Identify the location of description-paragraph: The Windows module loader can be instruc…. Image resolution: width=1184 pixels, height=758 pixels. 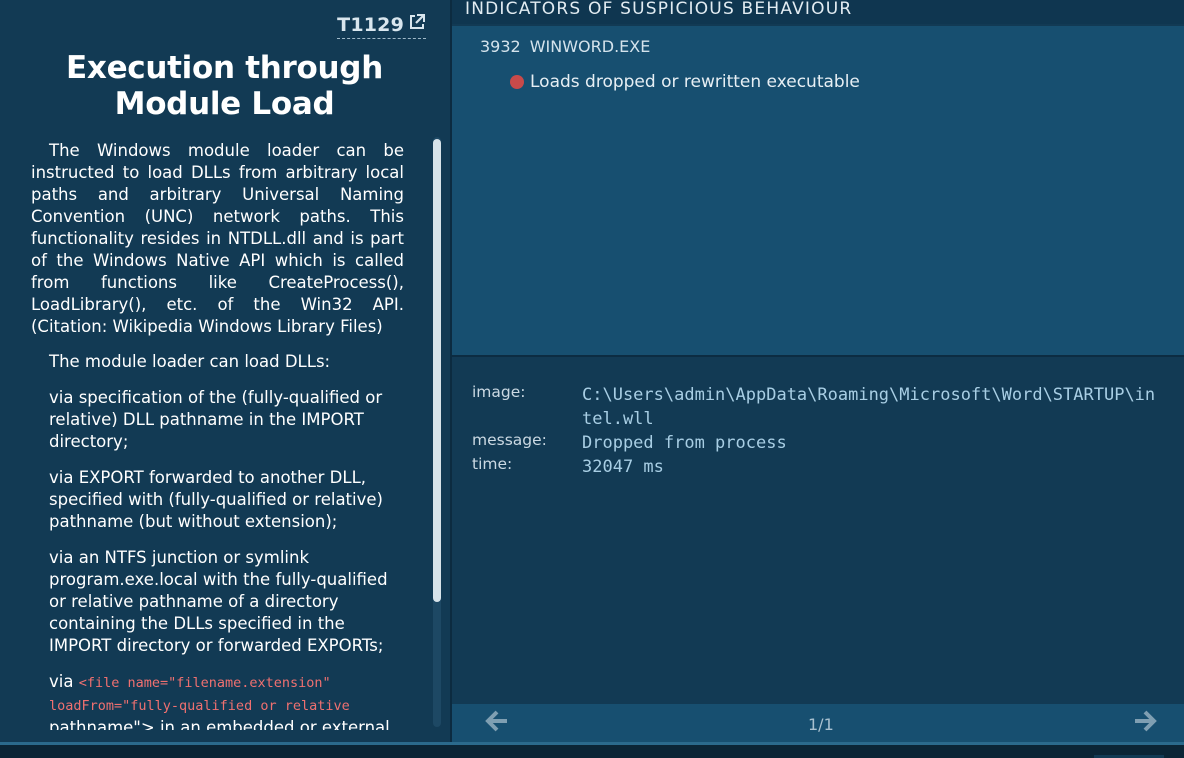
(217, 238).